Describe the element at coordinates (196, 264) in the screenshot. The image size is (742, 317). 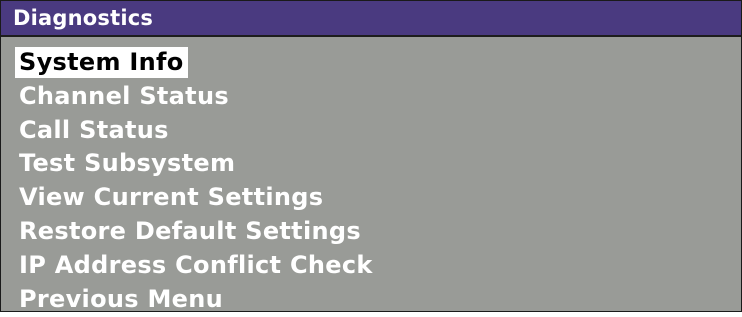
I see `menu-item-label: IP Address Conflict Check` at that location.